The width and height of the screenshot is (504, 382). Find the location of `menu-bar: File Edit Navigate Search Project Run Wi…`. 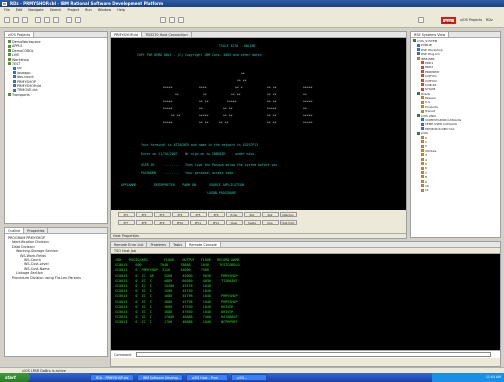

menu-bar: File Edit Navigate Search Project Run Wi… is located at coordinates (252, 10).